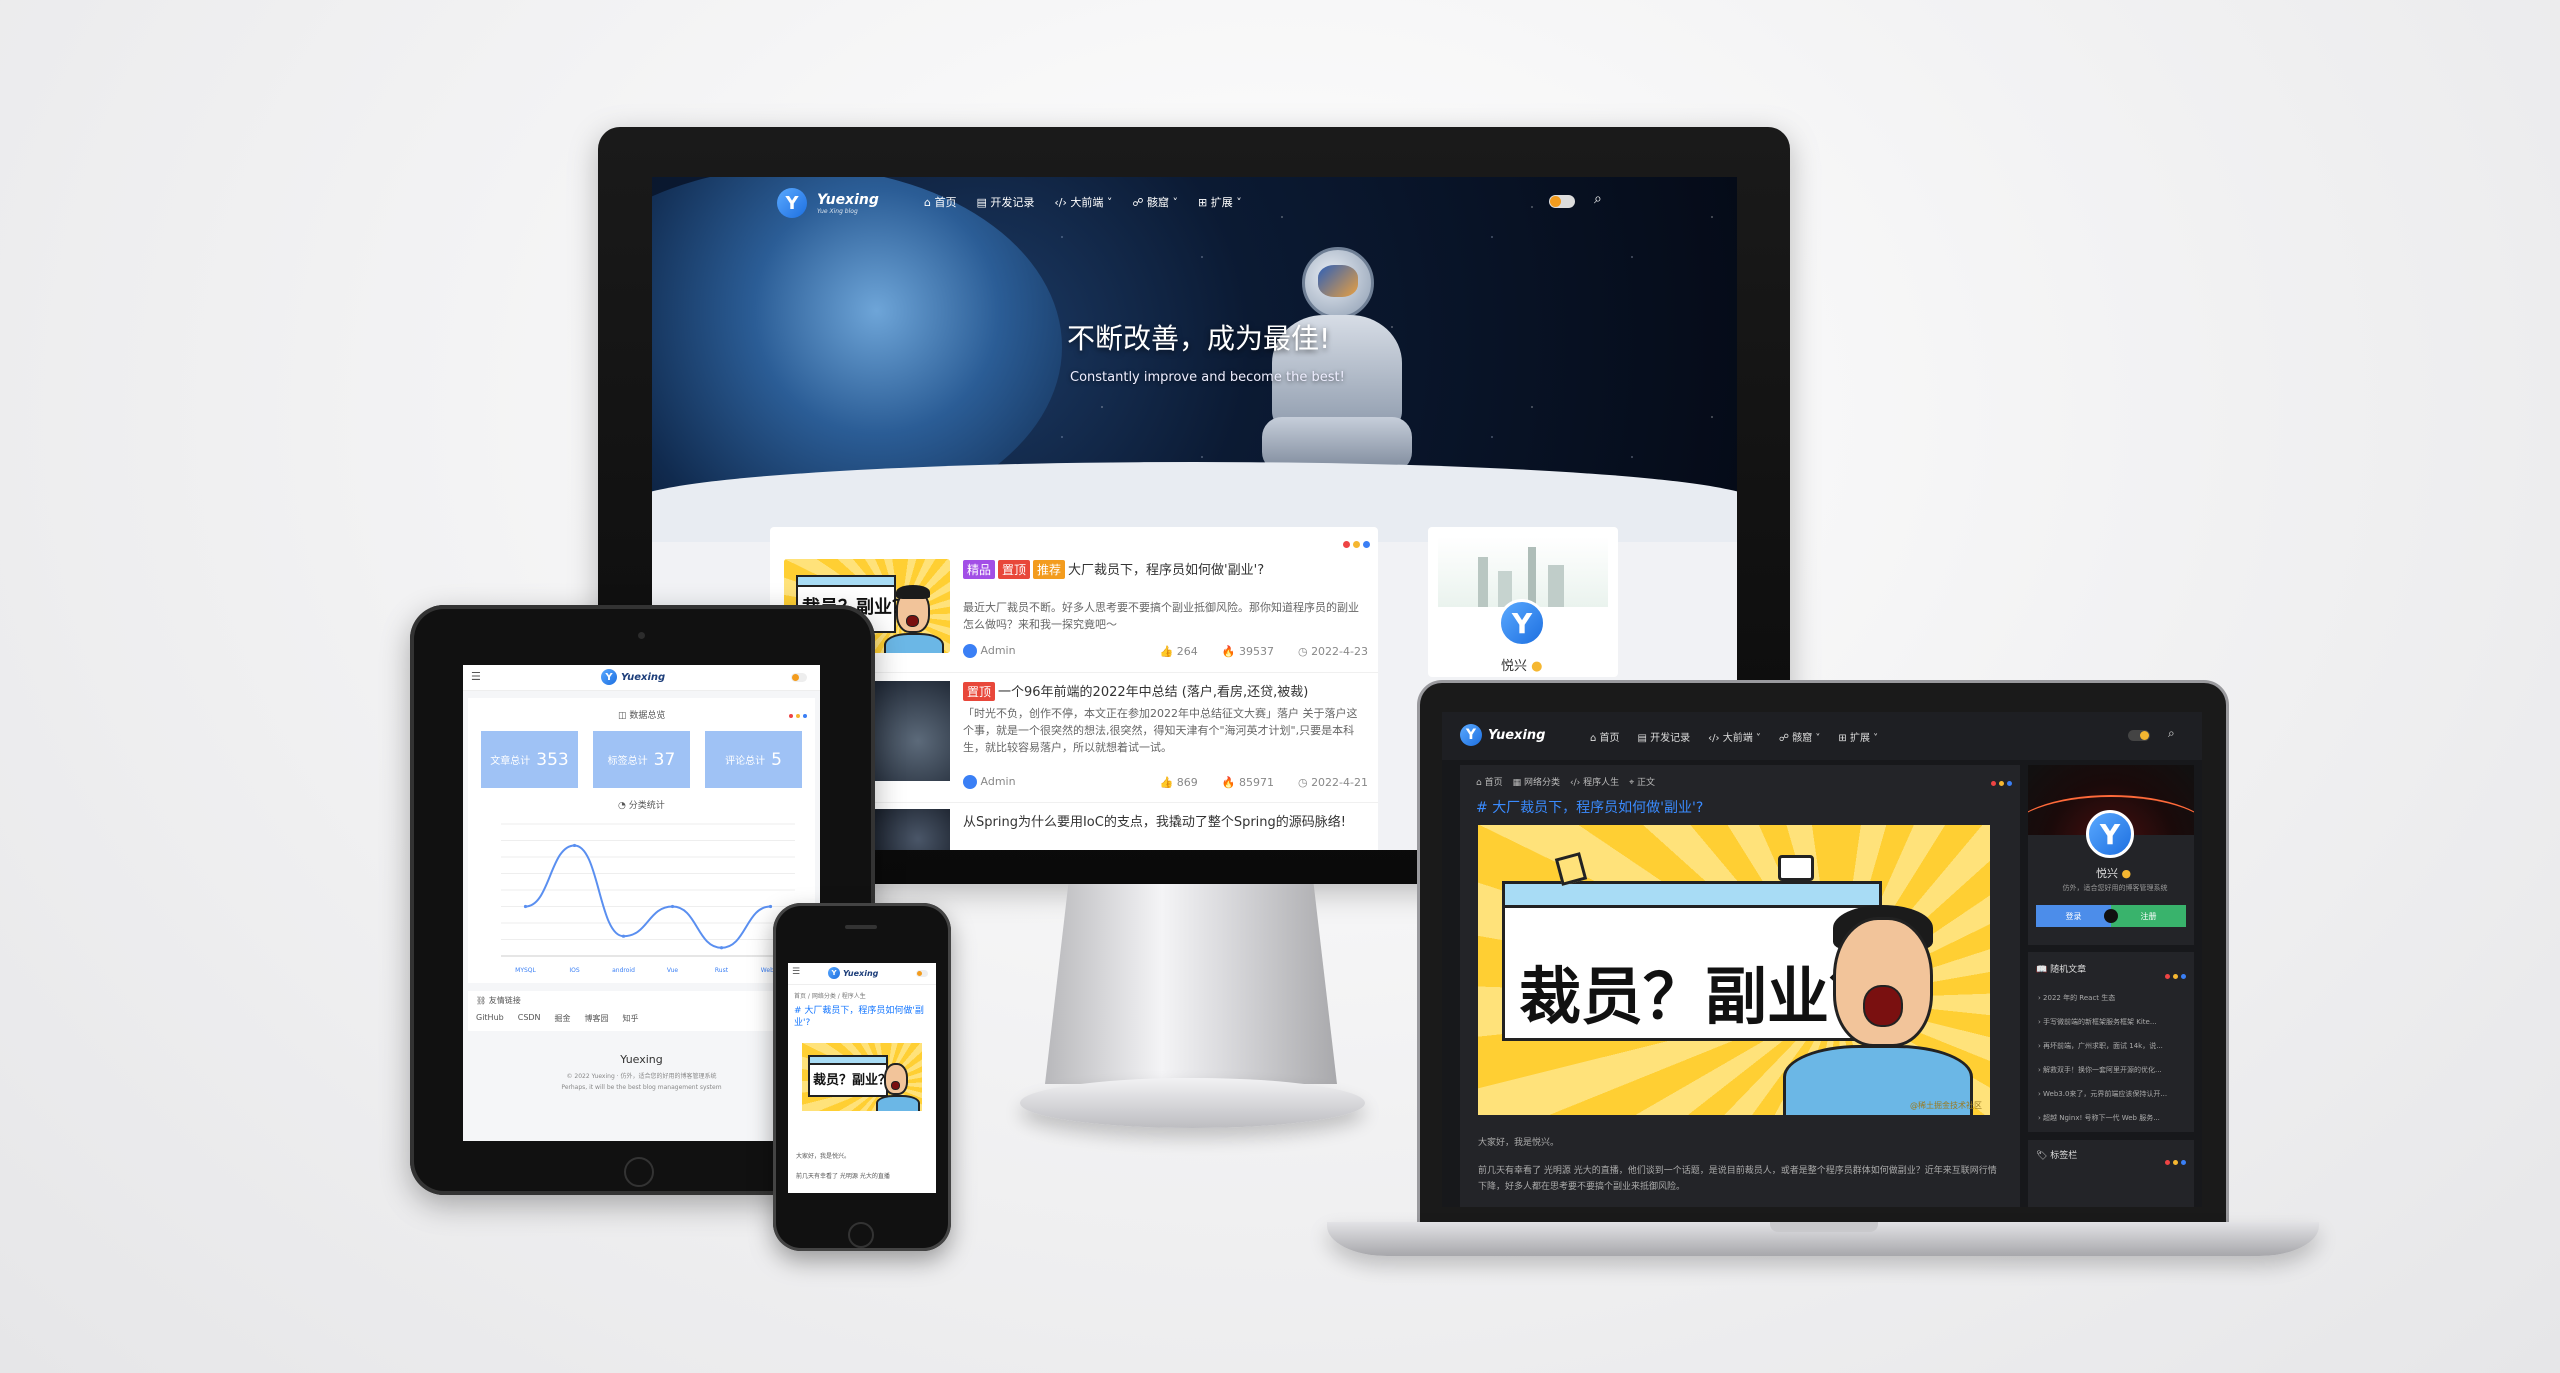 The image size is (2560, 1373). I want to click on logo-tagline: Yue Xing blog, so click(837, 211).